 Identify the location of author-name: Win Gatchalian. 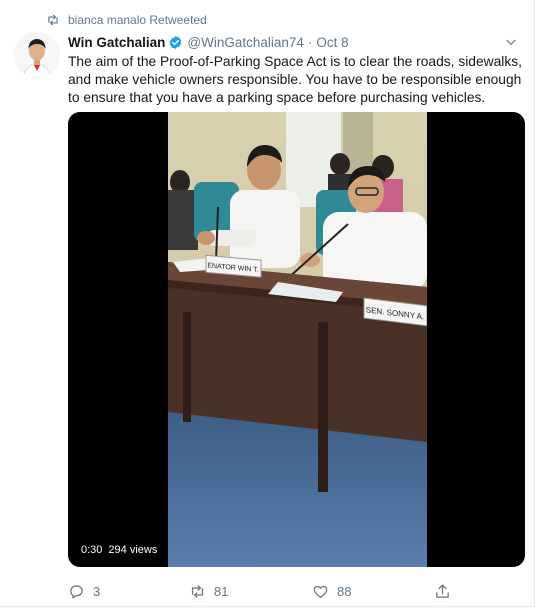
(116, 42).